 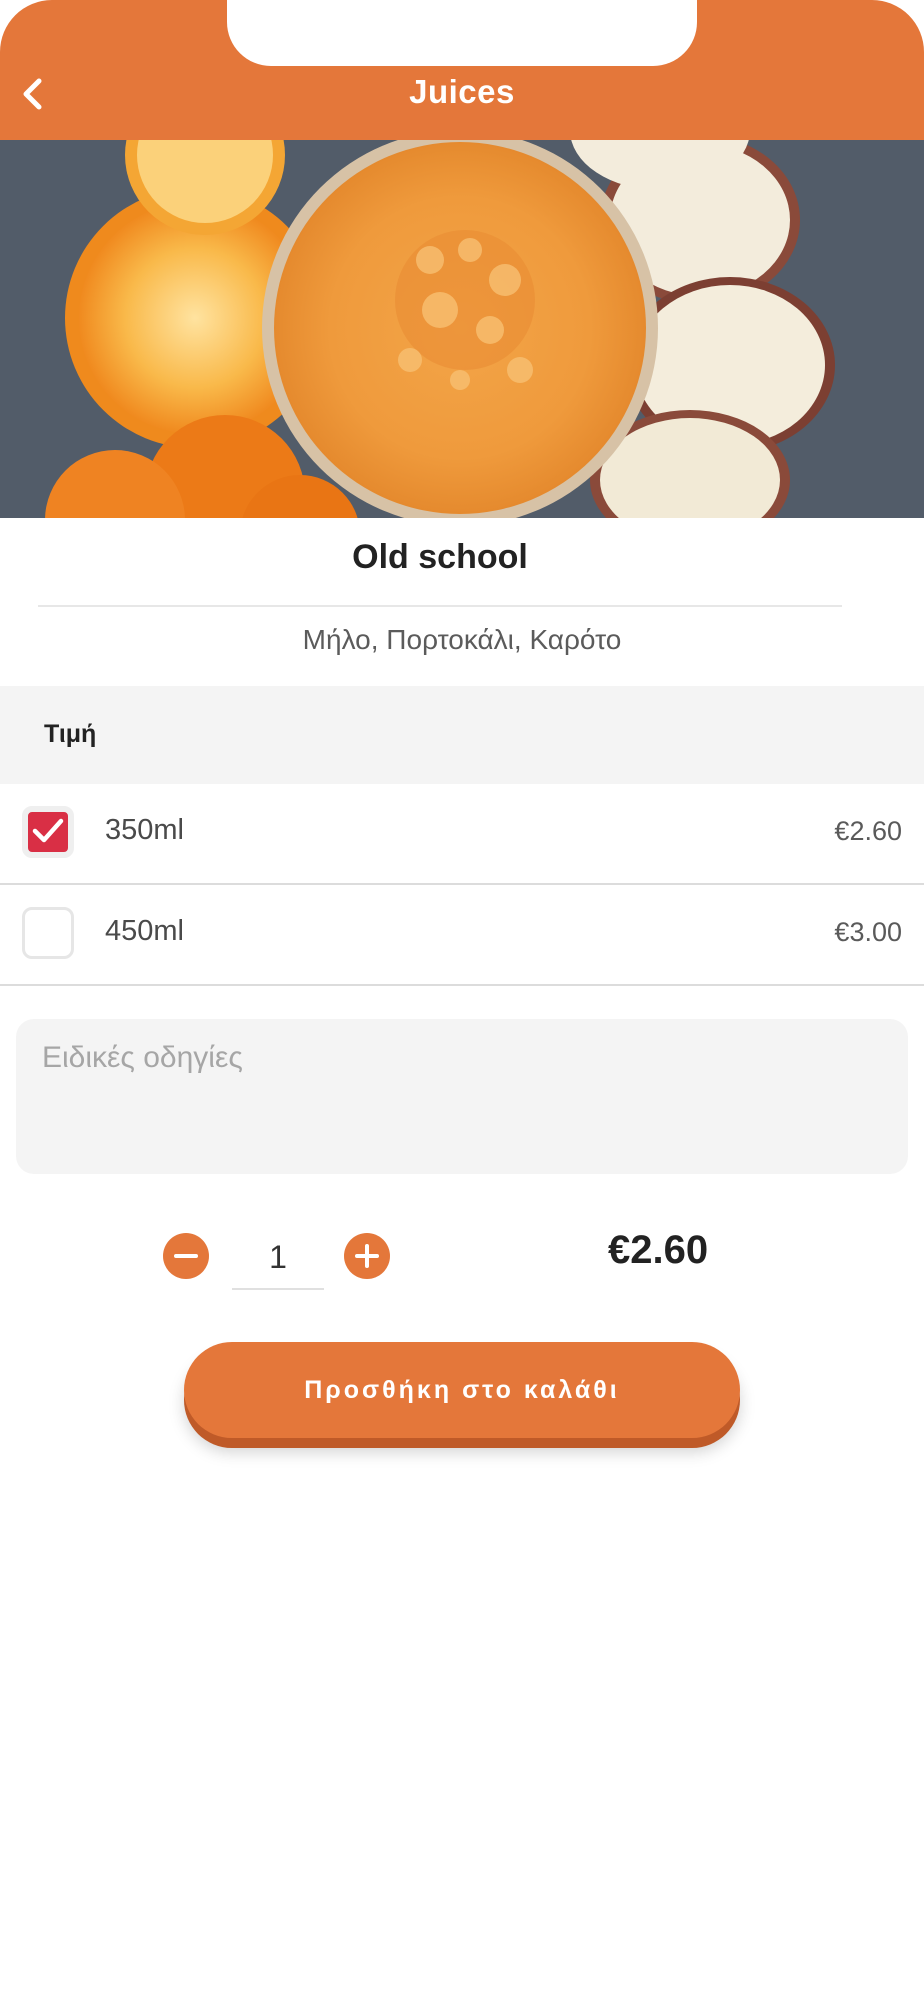 What do you see at coordinates (440, 557) in the screenshot?
I see `product-name: Old school` at bounding box center [440, 557].